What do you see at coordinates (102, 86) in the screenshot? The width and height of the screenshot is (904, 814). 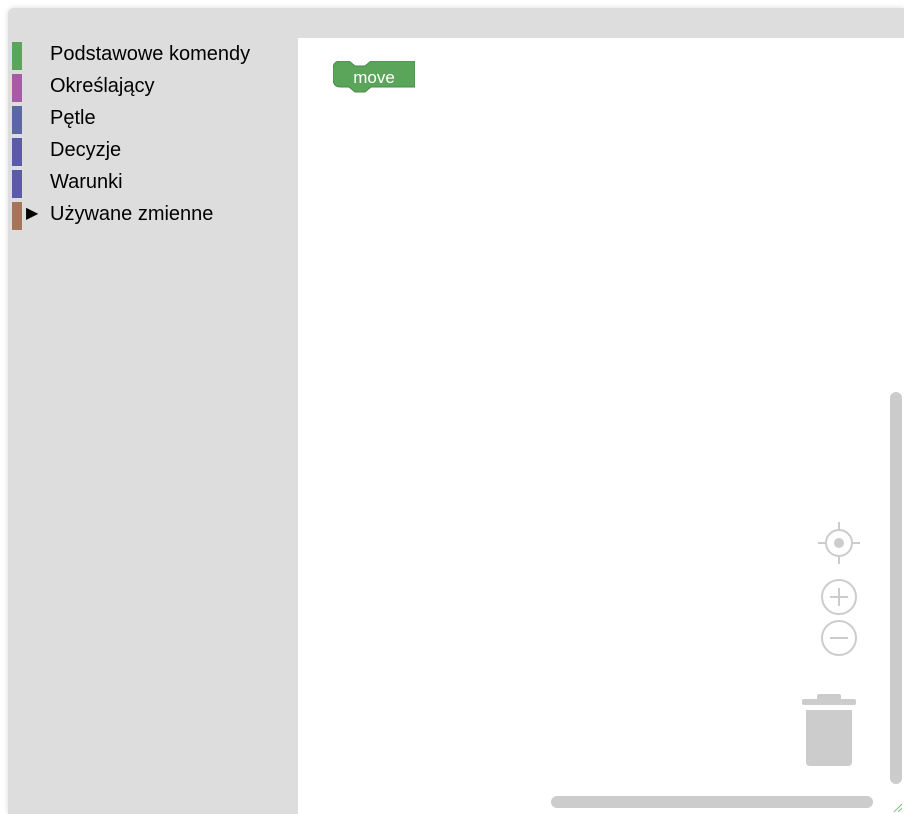 I see `category-label: Określający` at bounding box center [102, 86].